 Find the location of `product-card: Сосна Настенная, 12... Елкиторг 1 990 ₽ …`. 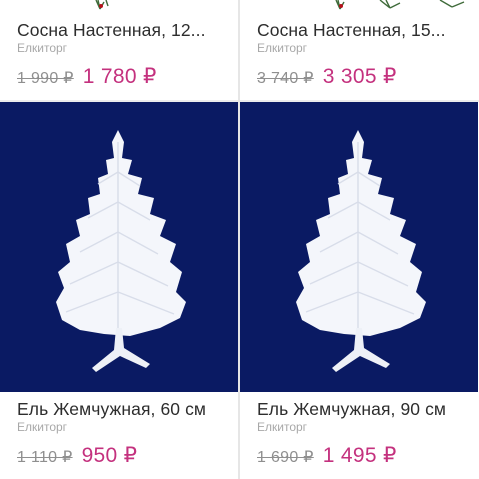

product-card: Сосна Настенная, 12... Елкиторг 1 990 ₽ … is located at coordinates (119, 50).